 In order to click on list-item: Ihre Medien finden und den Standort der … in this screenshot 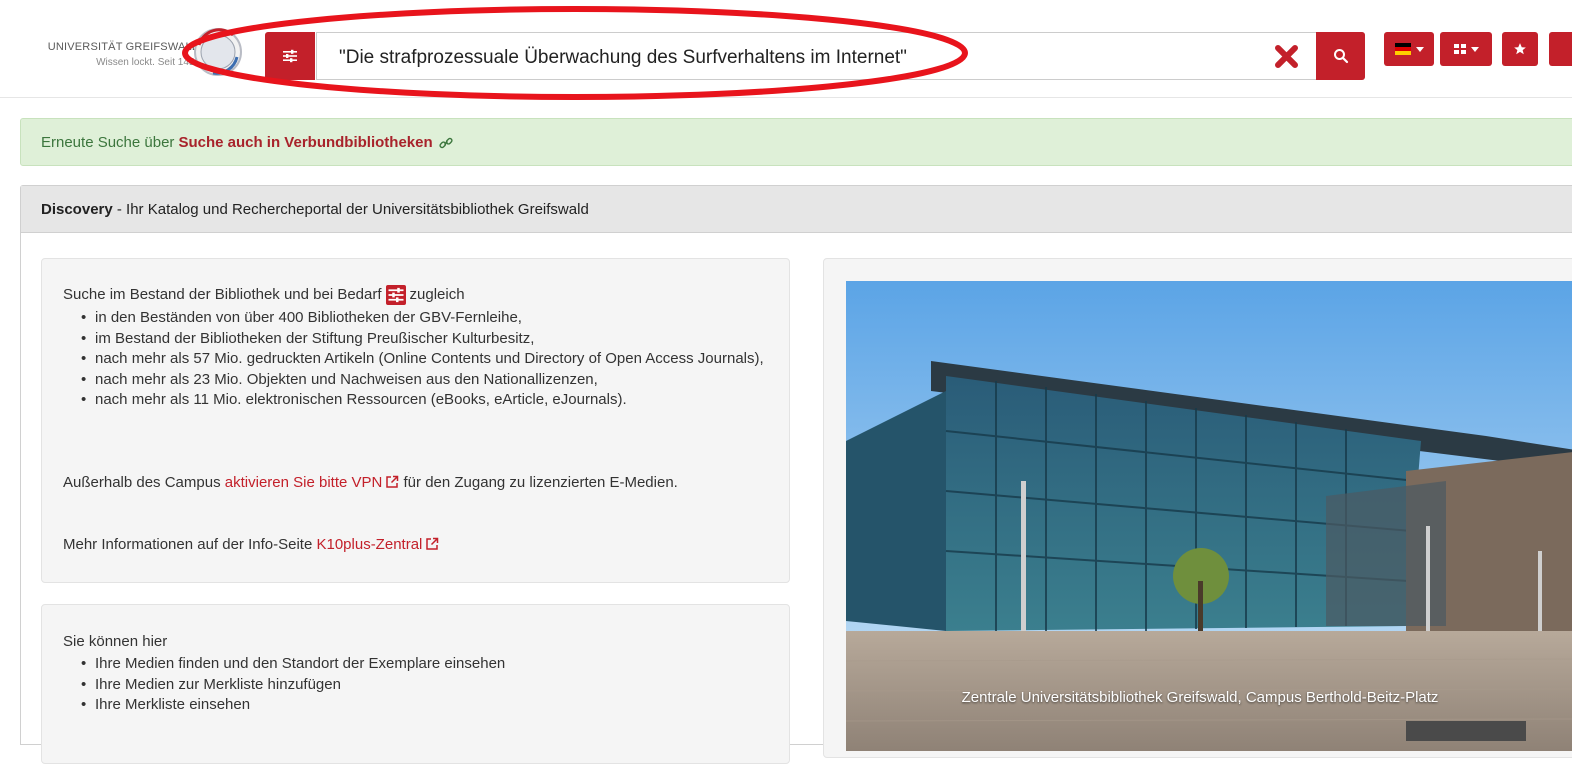, I will do `click(437, 664)`.